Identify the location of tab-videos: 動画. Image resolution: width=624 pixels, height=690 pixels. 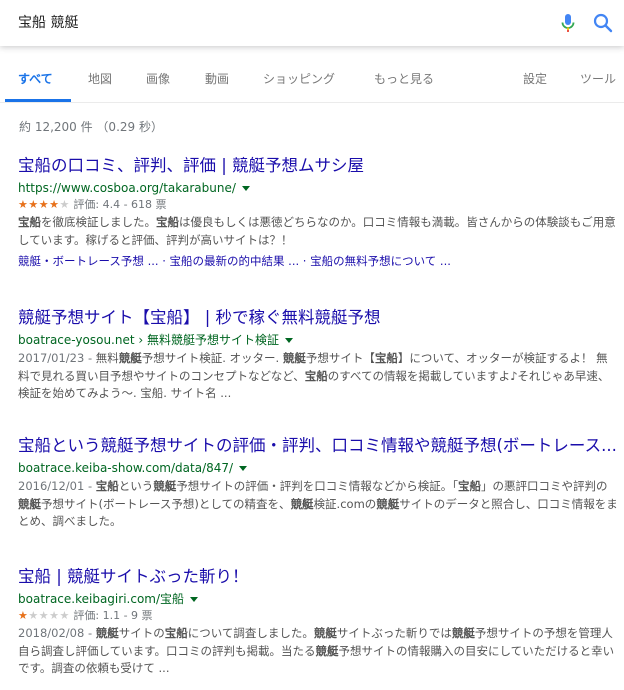
(217, 78).